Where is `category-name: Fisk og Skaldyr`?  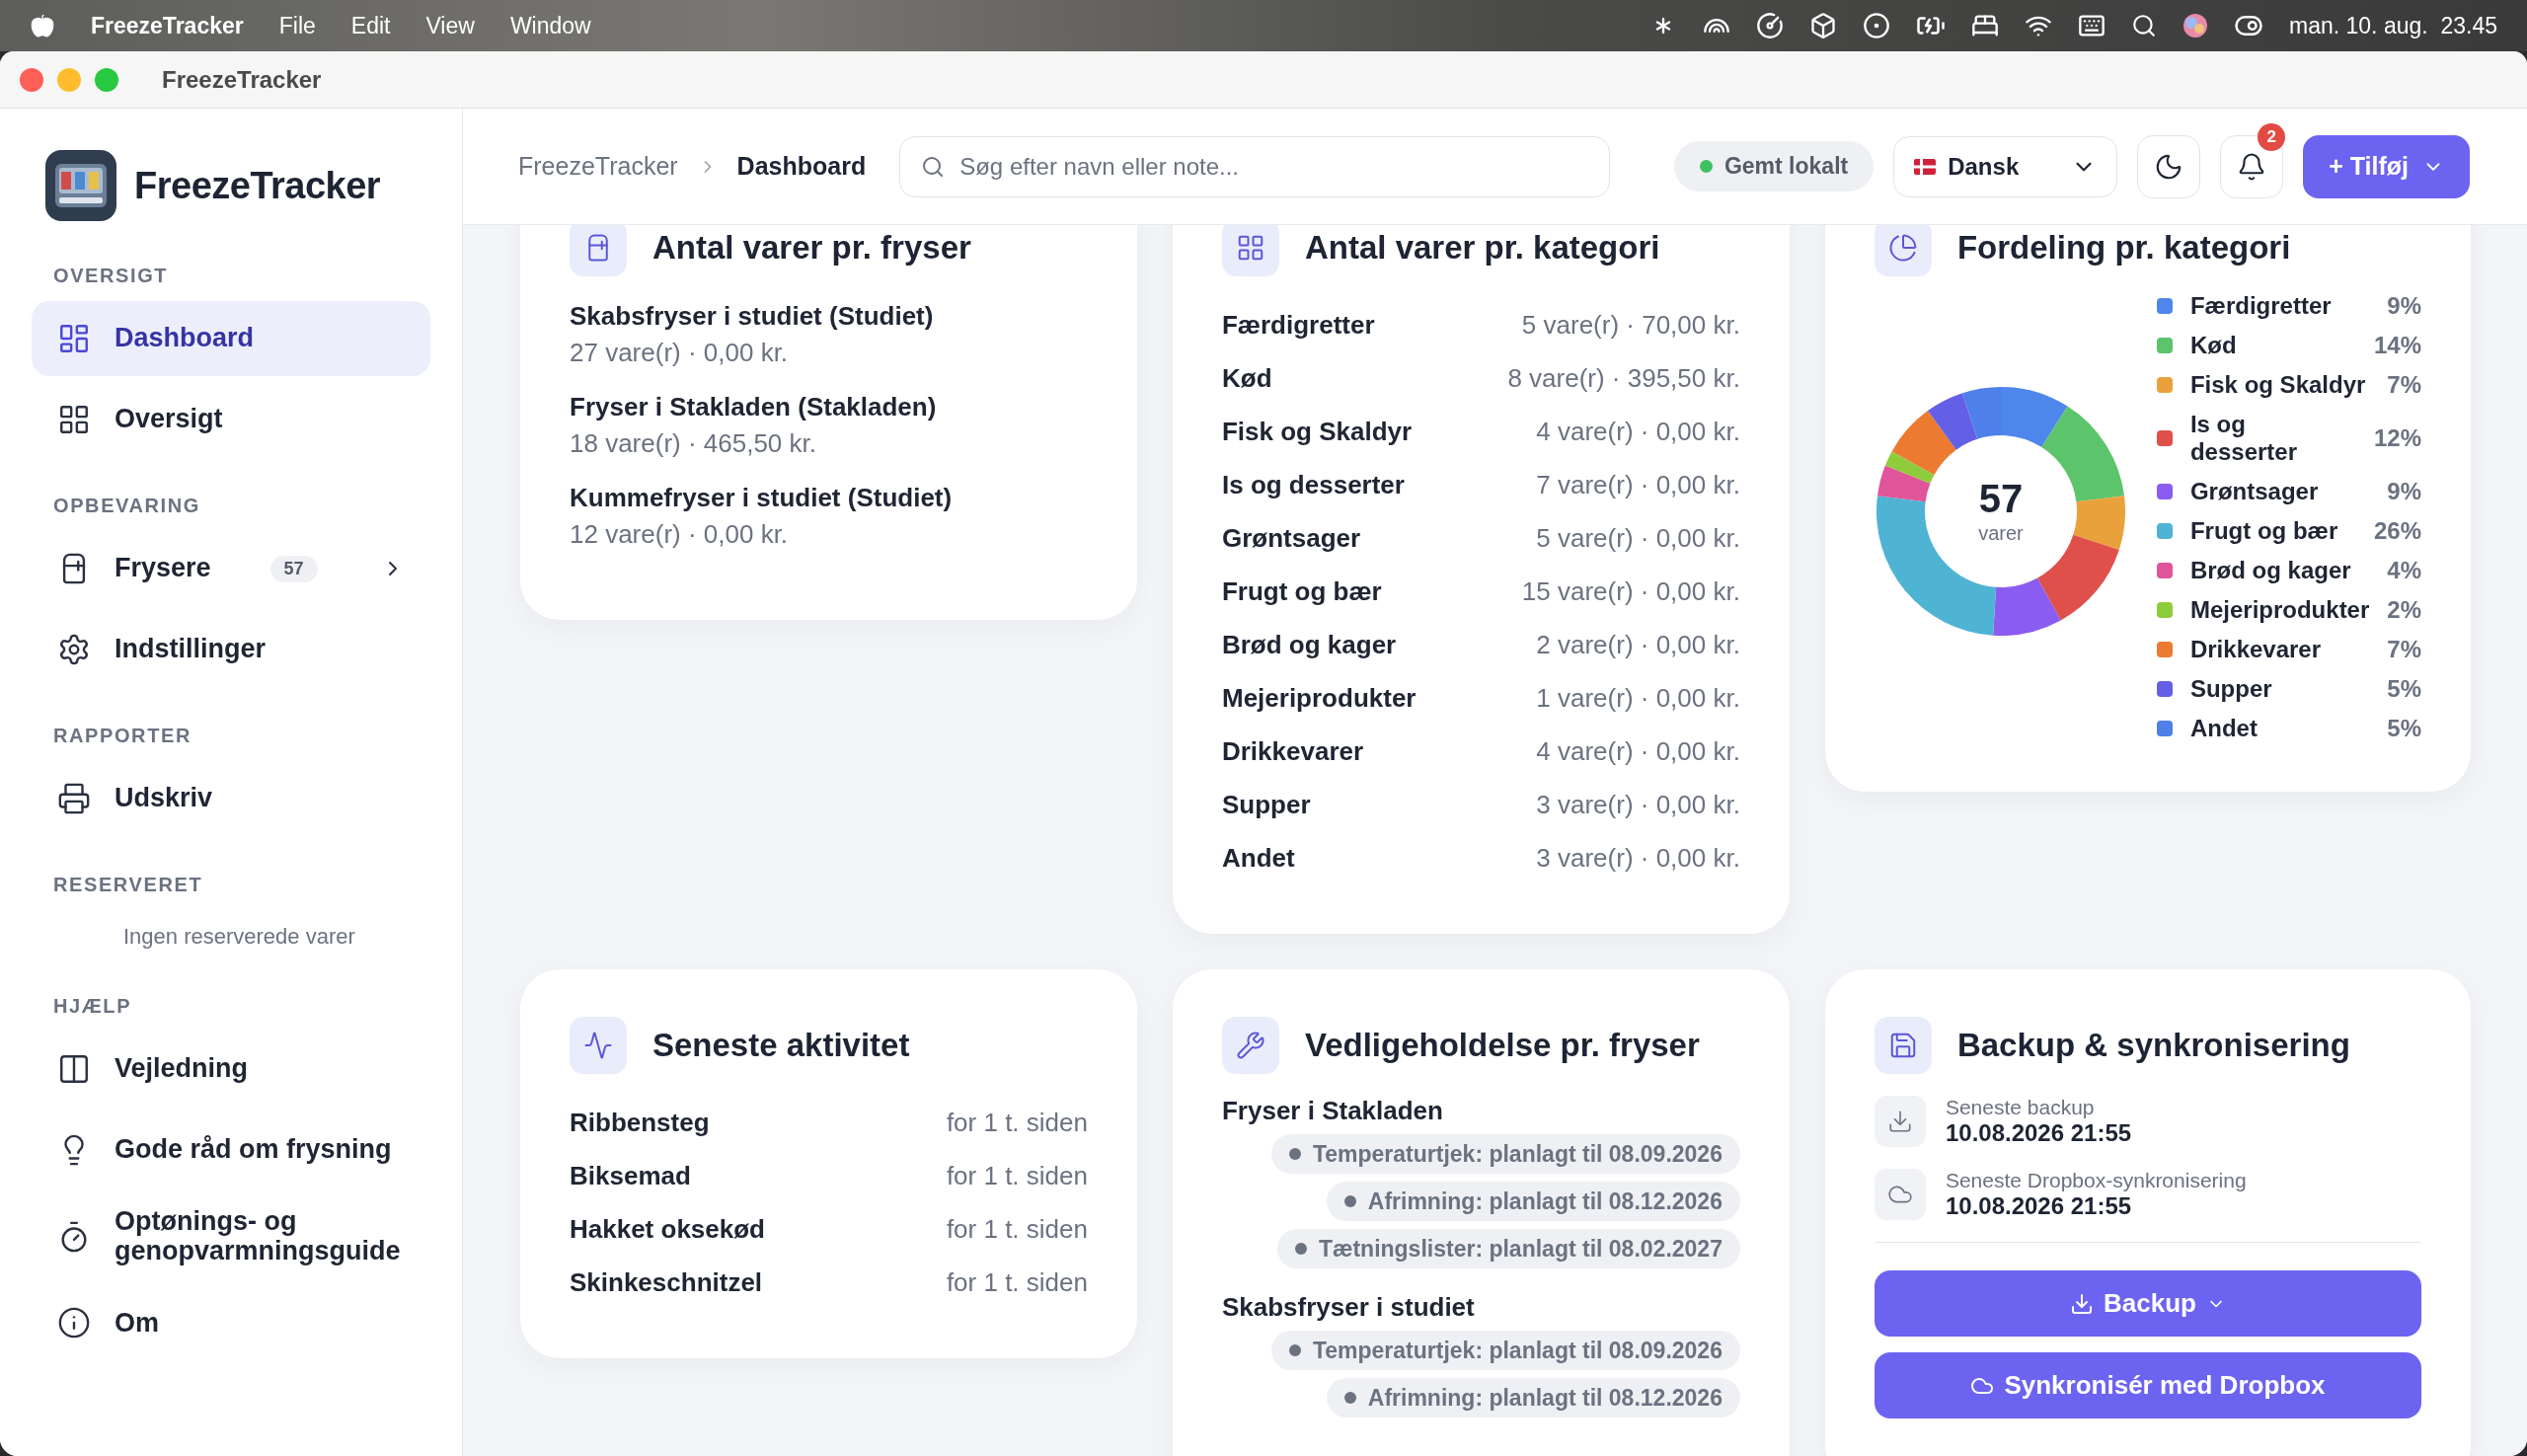
category-name: Fisk og Skaldyr is located at coordinates (1317, 431).